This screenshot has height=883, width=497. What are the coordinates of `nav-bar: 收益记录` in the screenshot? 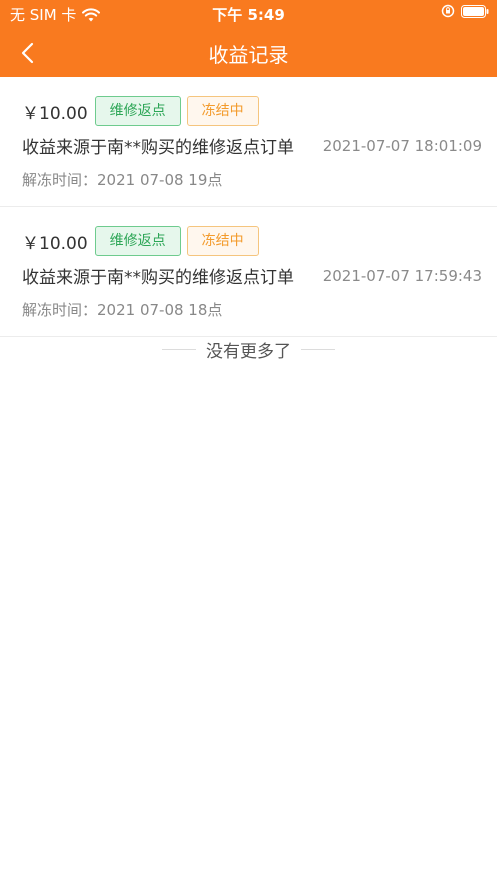 It's located at (248, 51).